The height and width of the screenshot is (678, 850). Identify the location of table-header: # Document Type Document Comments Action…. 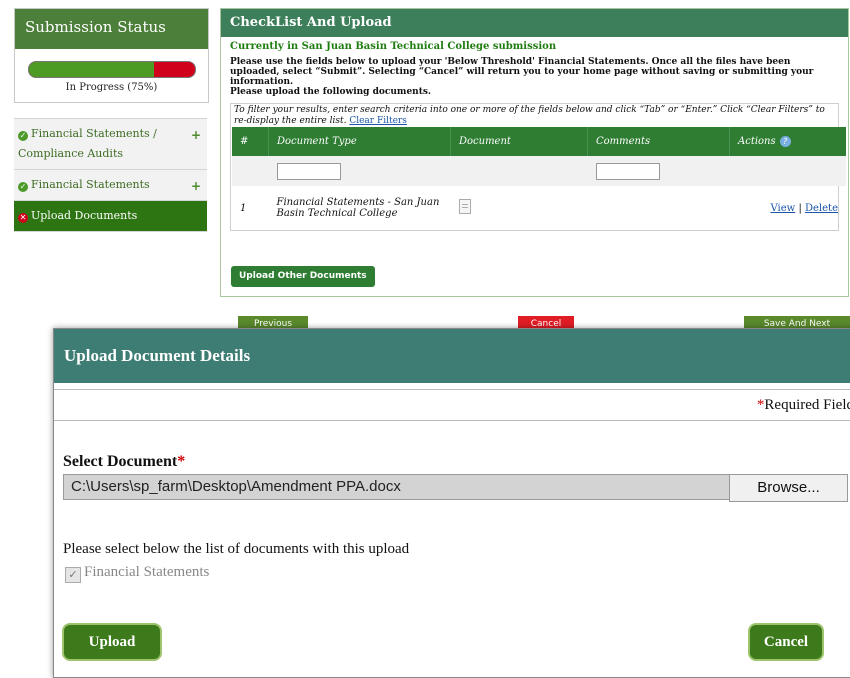
(539, 141).